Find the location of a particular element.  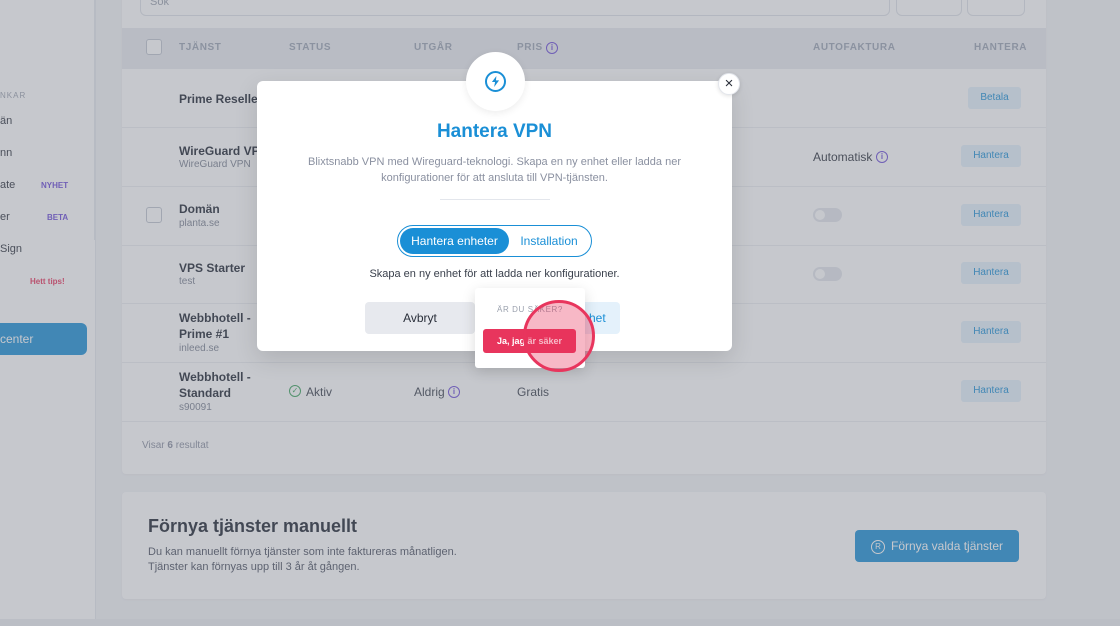

modal-divider is located at coordinates (495, 199).